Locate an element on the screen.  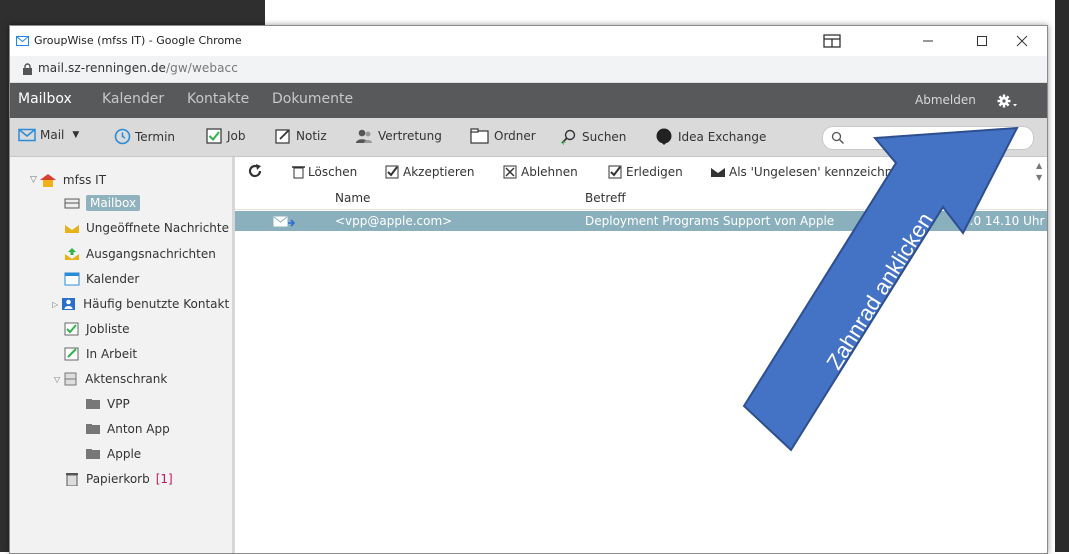
erledigen-button: Erledigen is located at coordinates (645, 172).